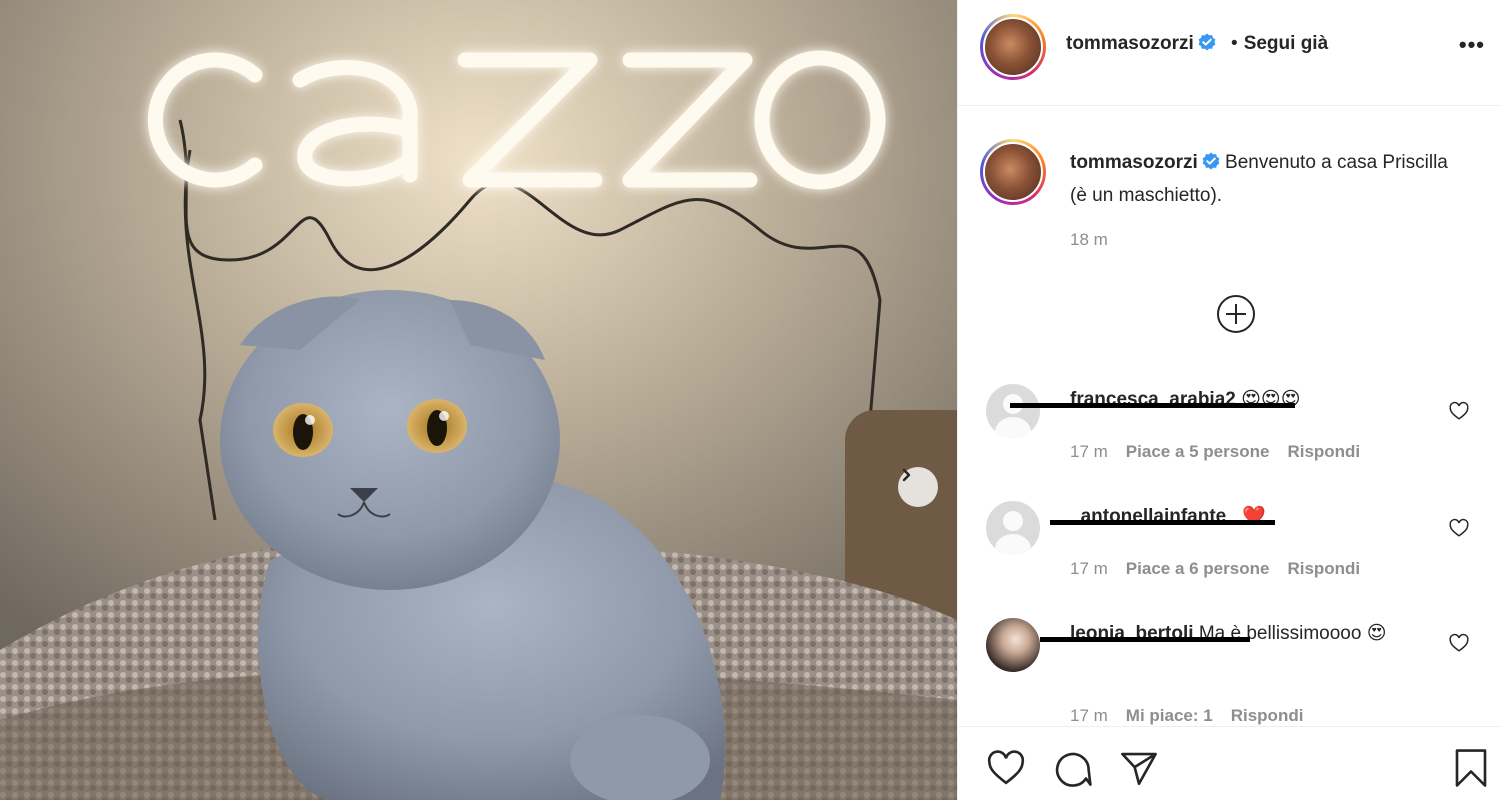 This screenshot has width=1501, height=800. I want to click on comment-text: leonia_bertoli Ma è bellissimoooo 😍, so click(1235, 634).